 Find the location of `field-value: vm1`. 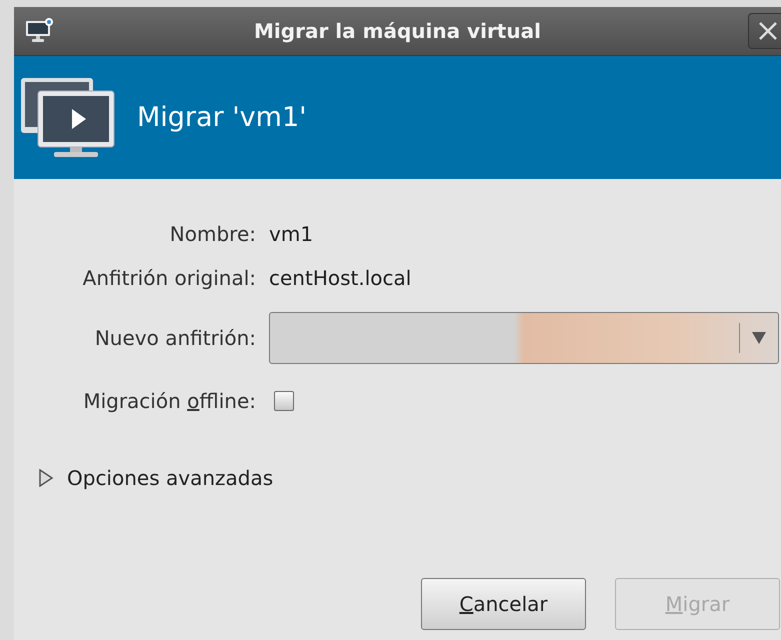

field-value: vm1 is located at coordinates (291, 234).